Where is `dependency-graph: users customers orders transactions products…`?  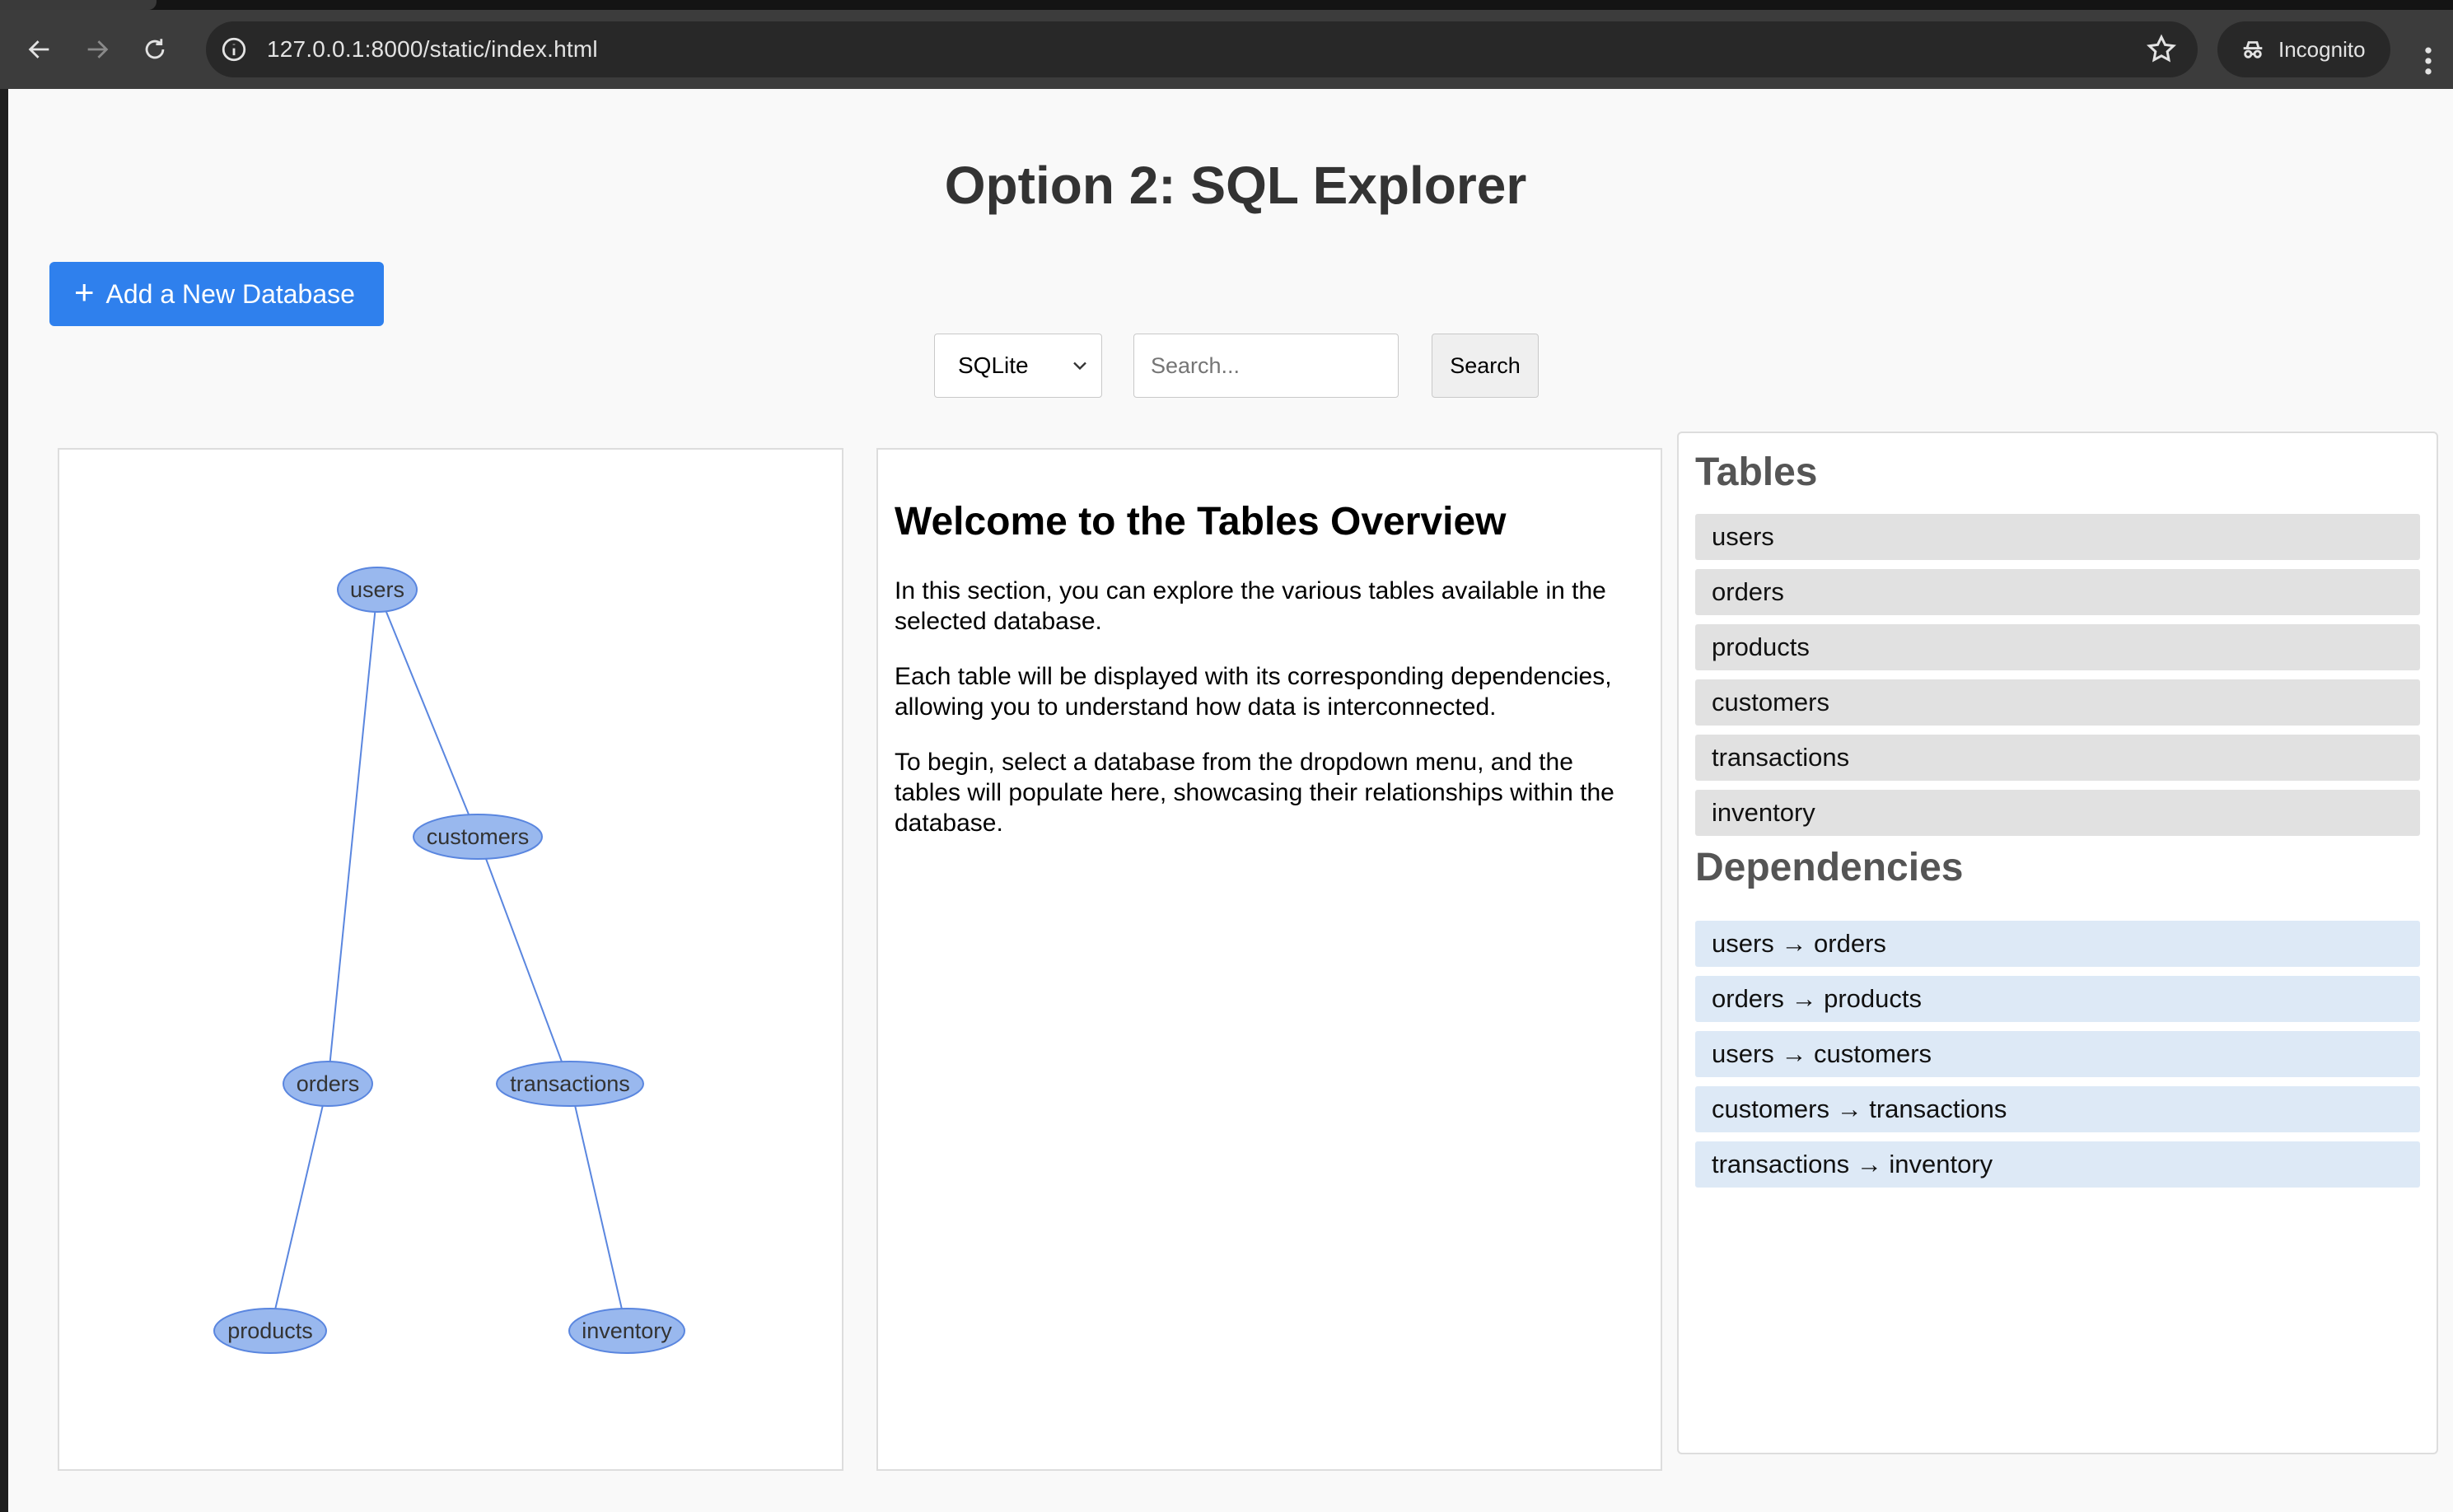
dependency-graph: users customers orders transactions products… is located at coordinates (449, 960).